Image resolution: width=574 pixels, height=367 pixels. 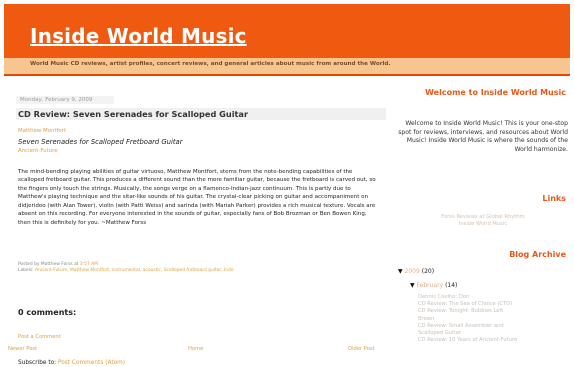 What do you see at coordinates (48, 264) in the screenshot?
I see `post-byline-prefix: Posted by Matthew Forss at` at bounding box center [48, 264].